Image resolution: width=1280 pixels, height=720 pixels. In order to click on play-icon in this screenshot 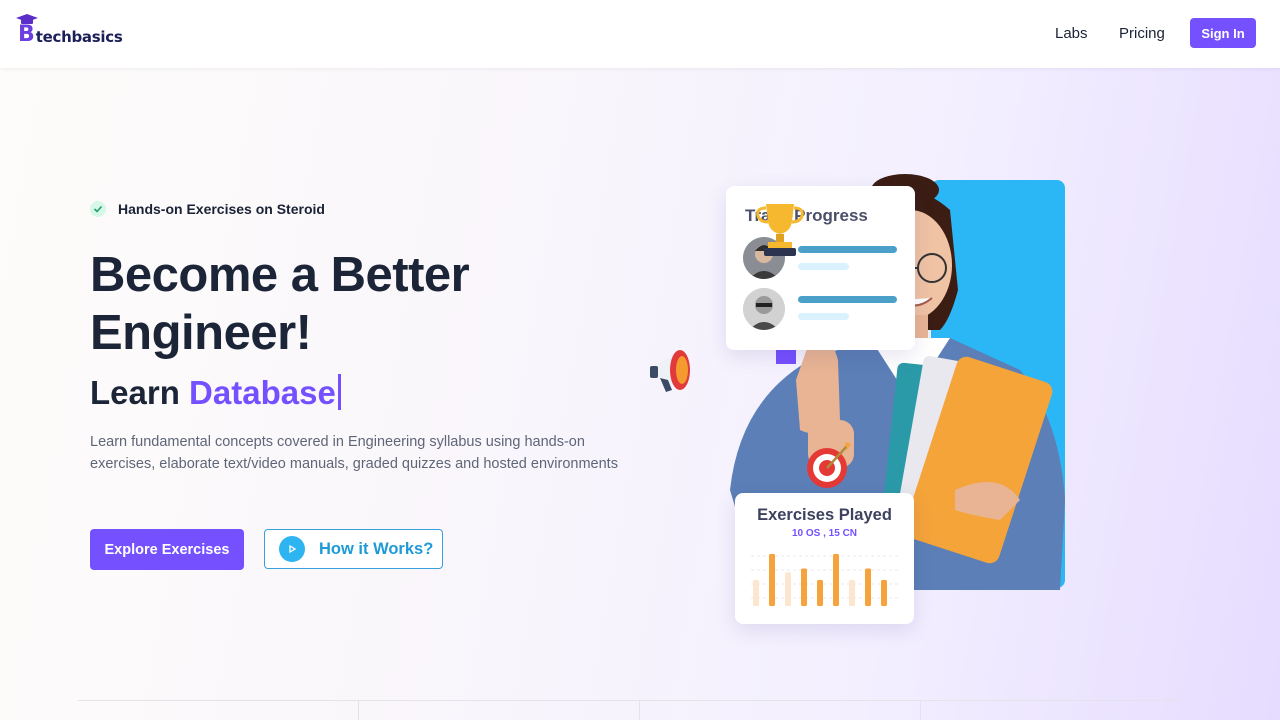, I will do `click(292, 549)`.